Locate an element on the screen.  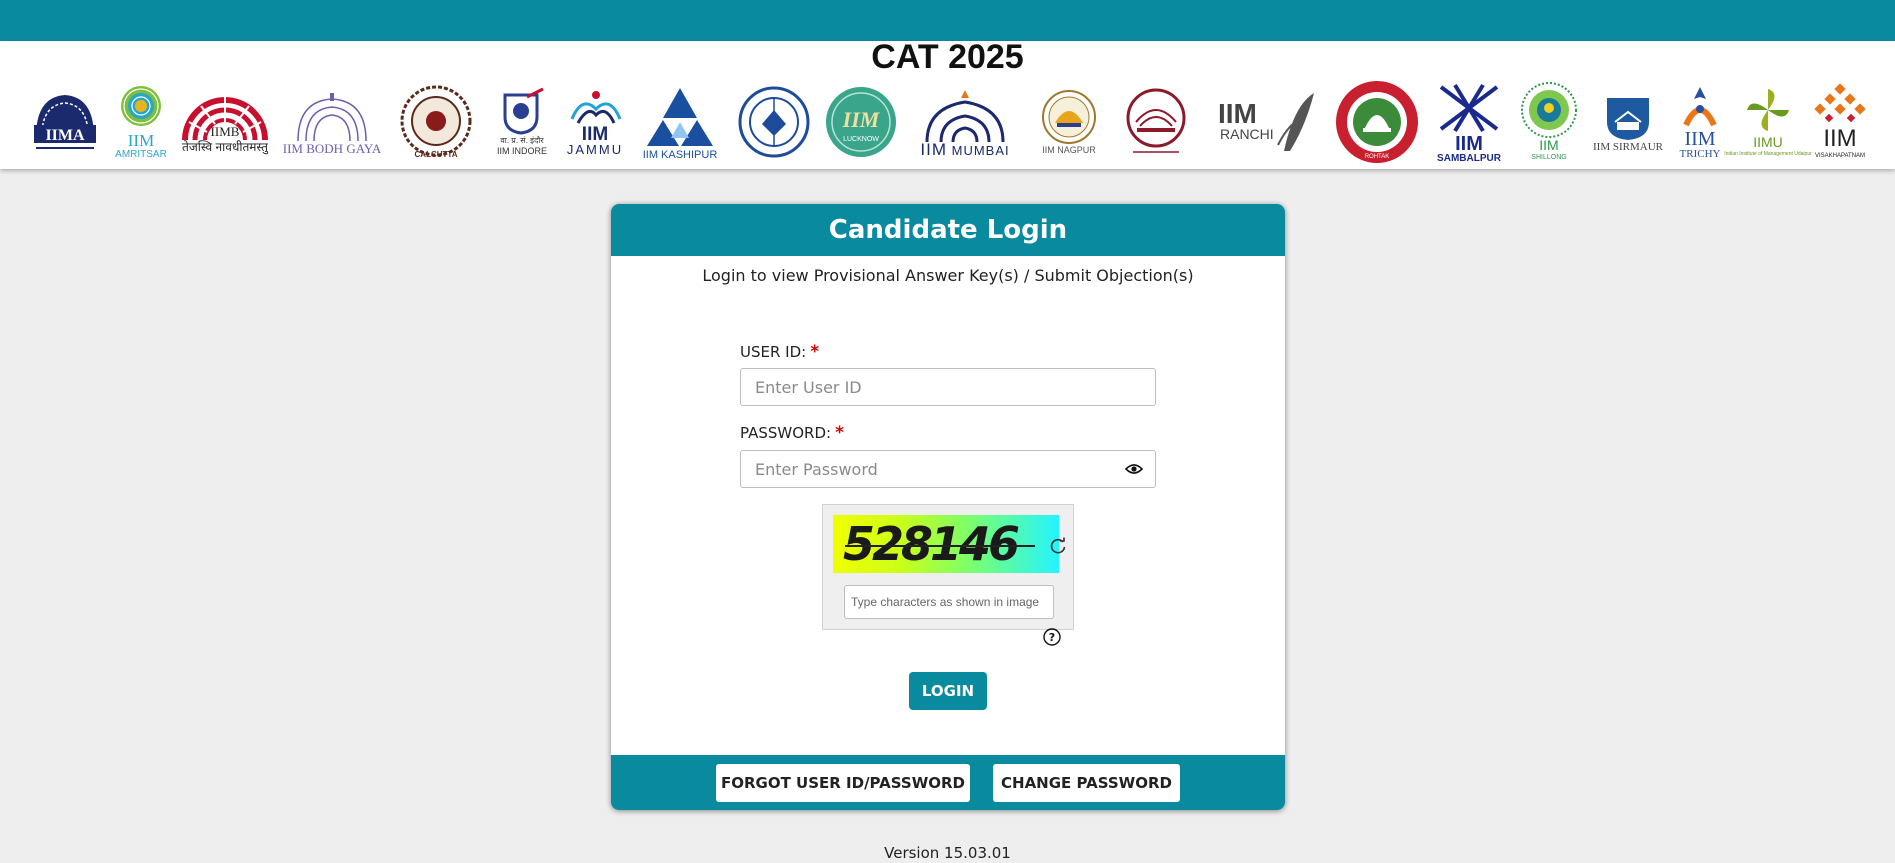
eye-icon is located at coordinates (1134, 469).